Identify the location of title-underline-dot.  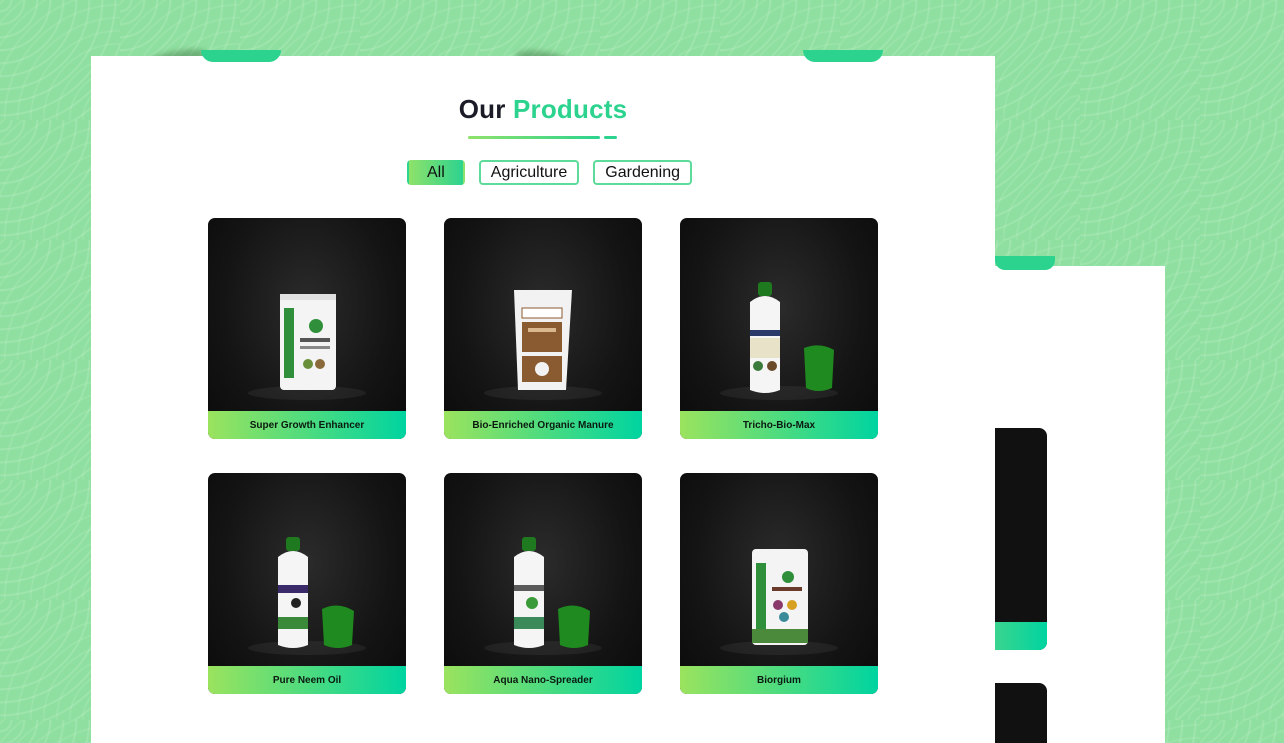
(610, 137).